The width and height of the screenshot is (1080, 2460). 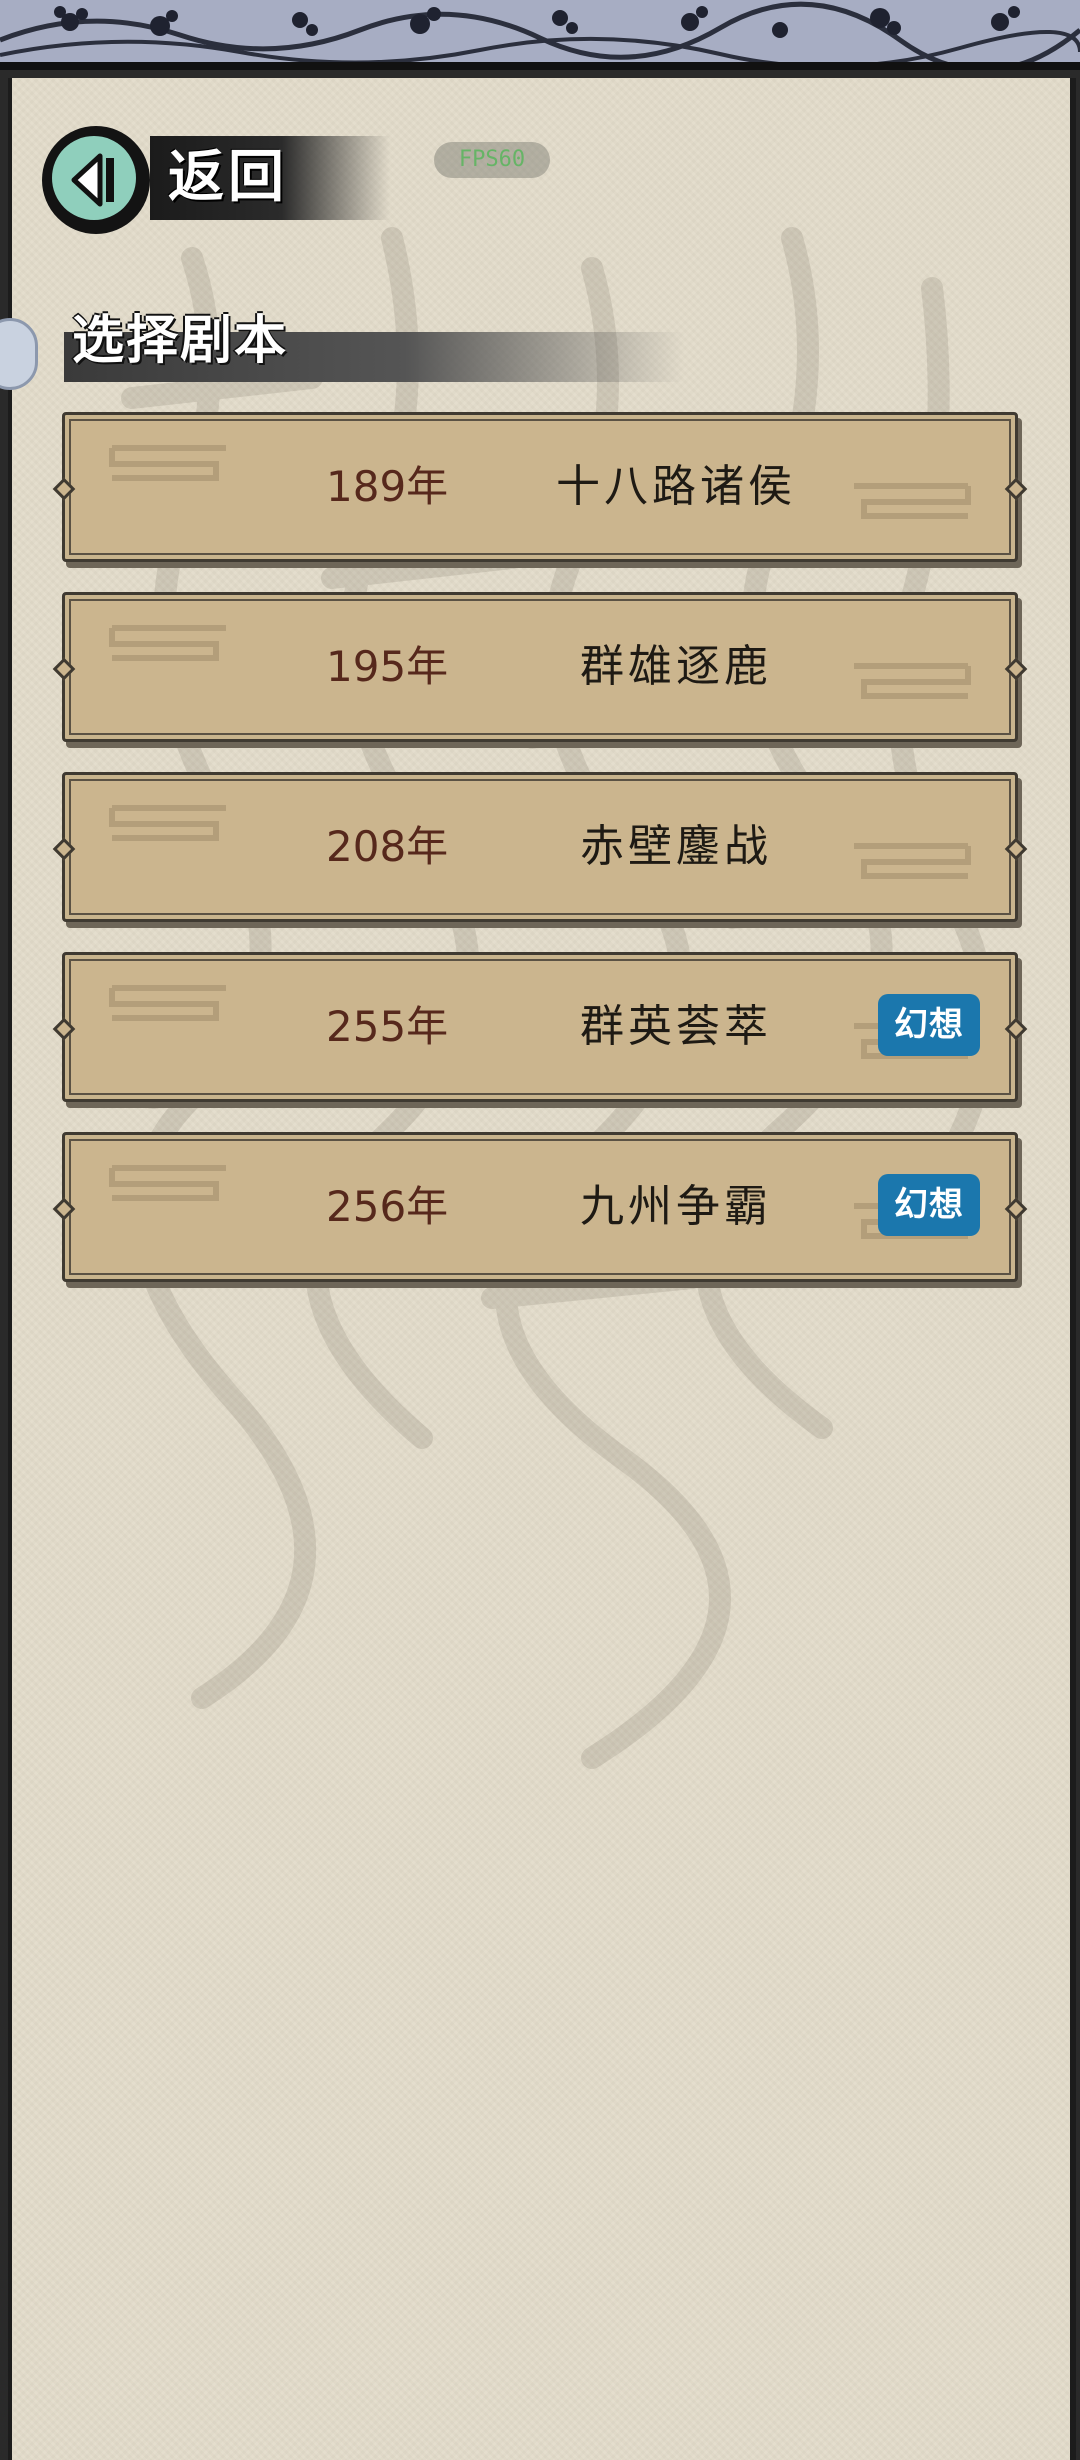 What do you see at coordinates (676, 1206) in the screenshot?
I see `scenario-name: 九州争霸` at bounding box center [676, 1206].